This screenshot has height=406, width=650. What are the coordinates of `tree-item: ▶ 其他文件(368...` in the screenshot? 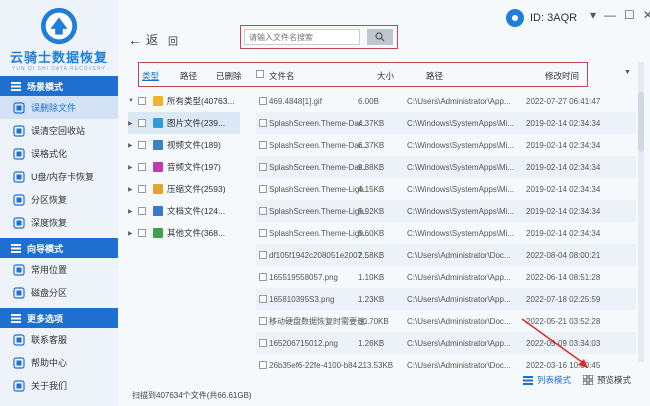 It's located at (184, 233).